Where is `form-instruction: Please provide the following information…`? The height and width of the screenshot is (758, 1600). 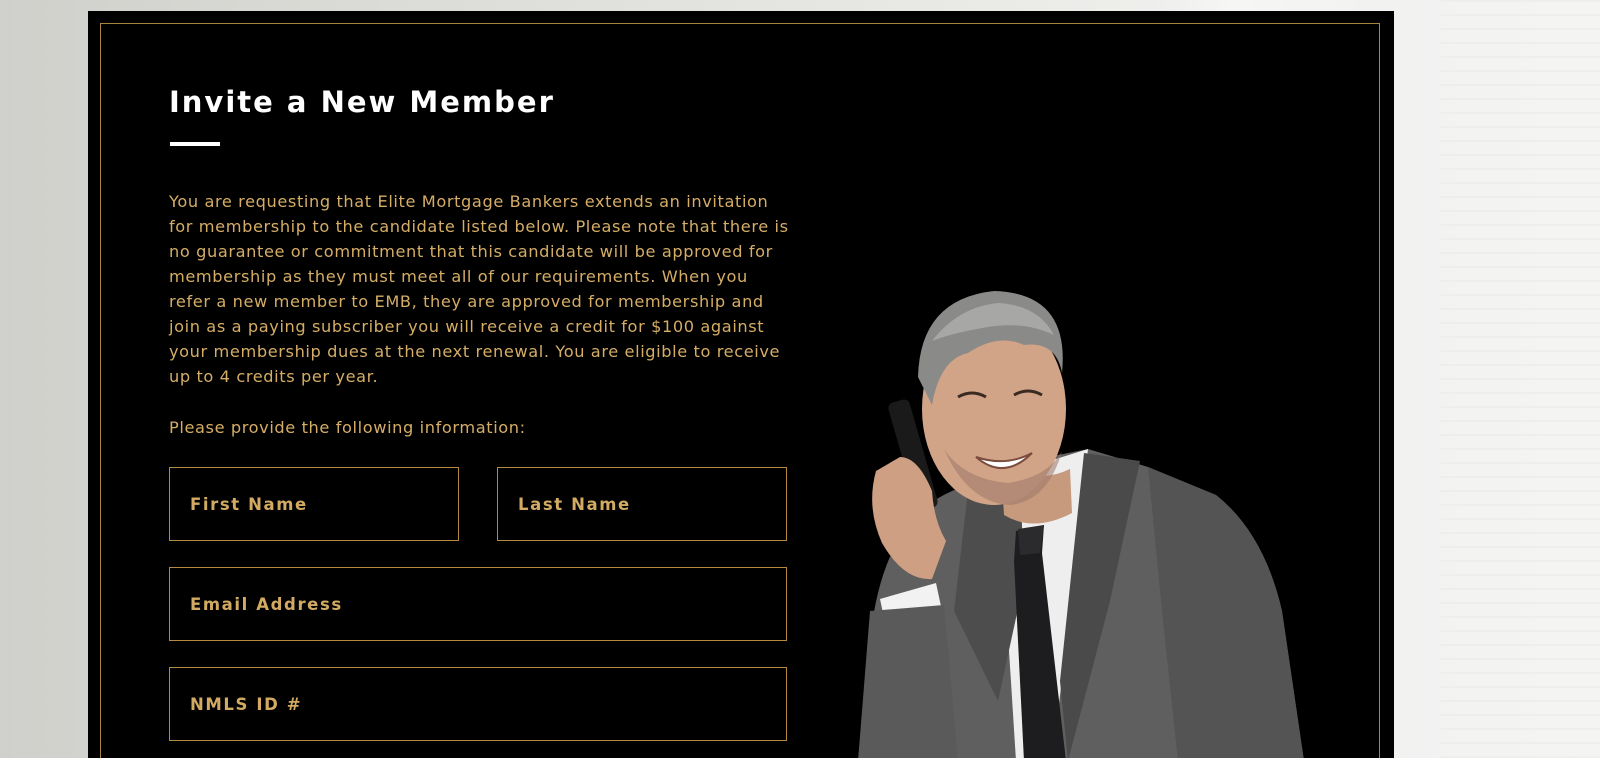
form-instruction: Please provide the following information… is located at coordinates (347, 427).